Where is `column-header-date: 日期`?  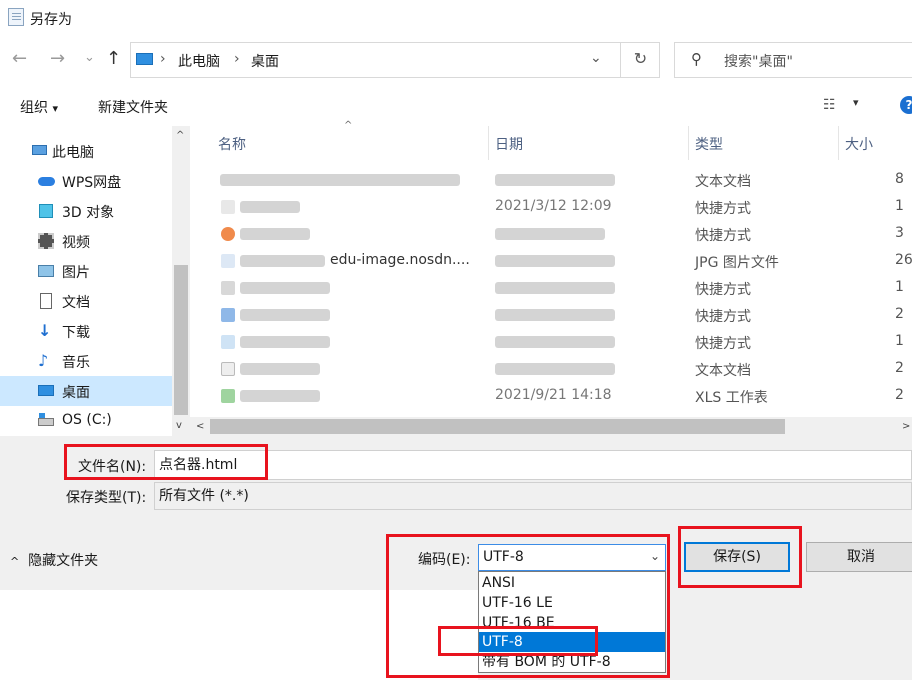 column-header-date: 日期 is located at coordinates (509, 144).